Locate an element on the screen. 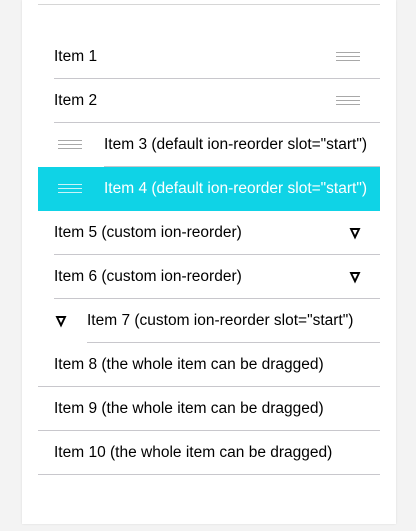 This screenshot has height=531, width=416. item-label: Item 8 (the whole item can be dragged) is located at coordinates (189, 364).